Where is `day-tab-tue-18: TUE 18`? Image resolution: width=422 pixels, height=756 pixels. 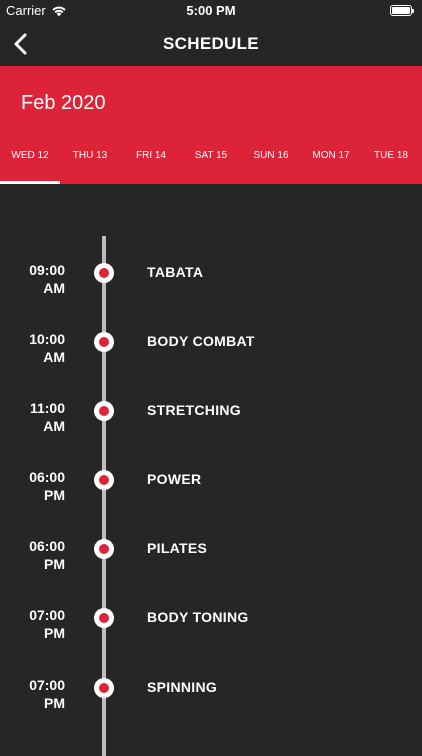
day-tab-tue-18: TUE 18 is located at coordinates (391, 155).